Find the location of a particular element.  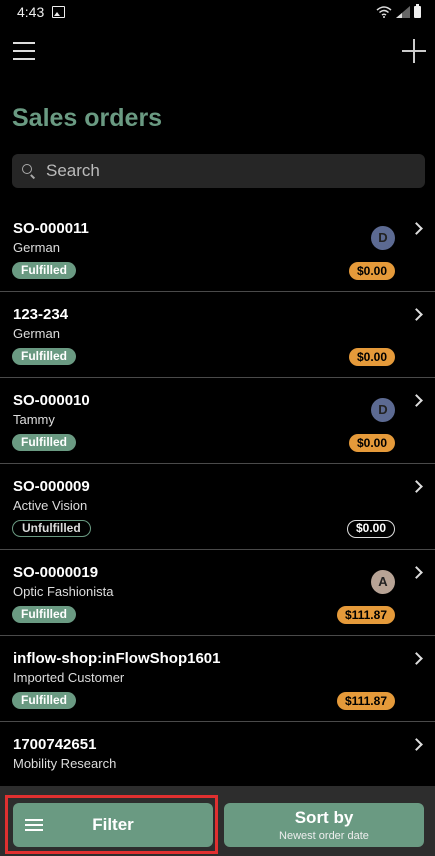

add-order-icon is located at coordinates (414, 51).